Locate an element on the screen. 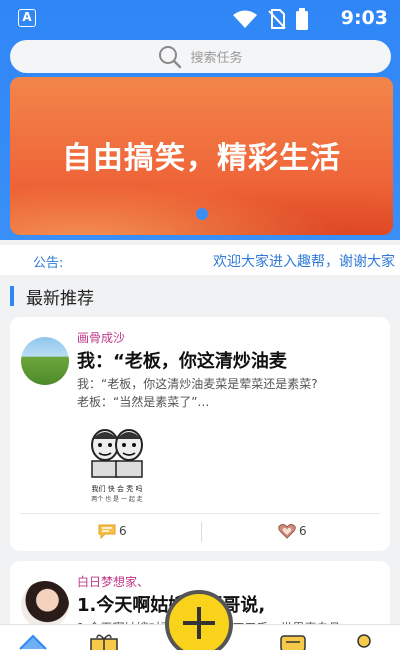 This screenshot has height=650, width=400. post-title: 我：“老板，你这清炒油麦 is located at coordinates (182, 360).